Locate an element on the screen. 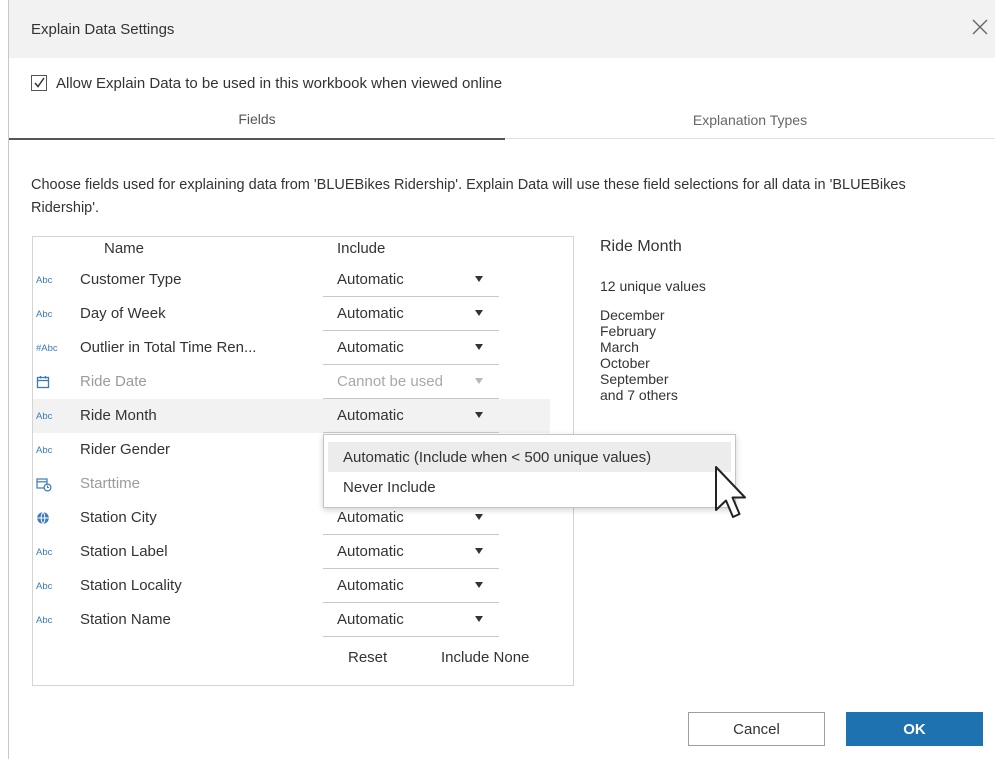  string-type-icon: #Abc is located at coordinates (47, 348).